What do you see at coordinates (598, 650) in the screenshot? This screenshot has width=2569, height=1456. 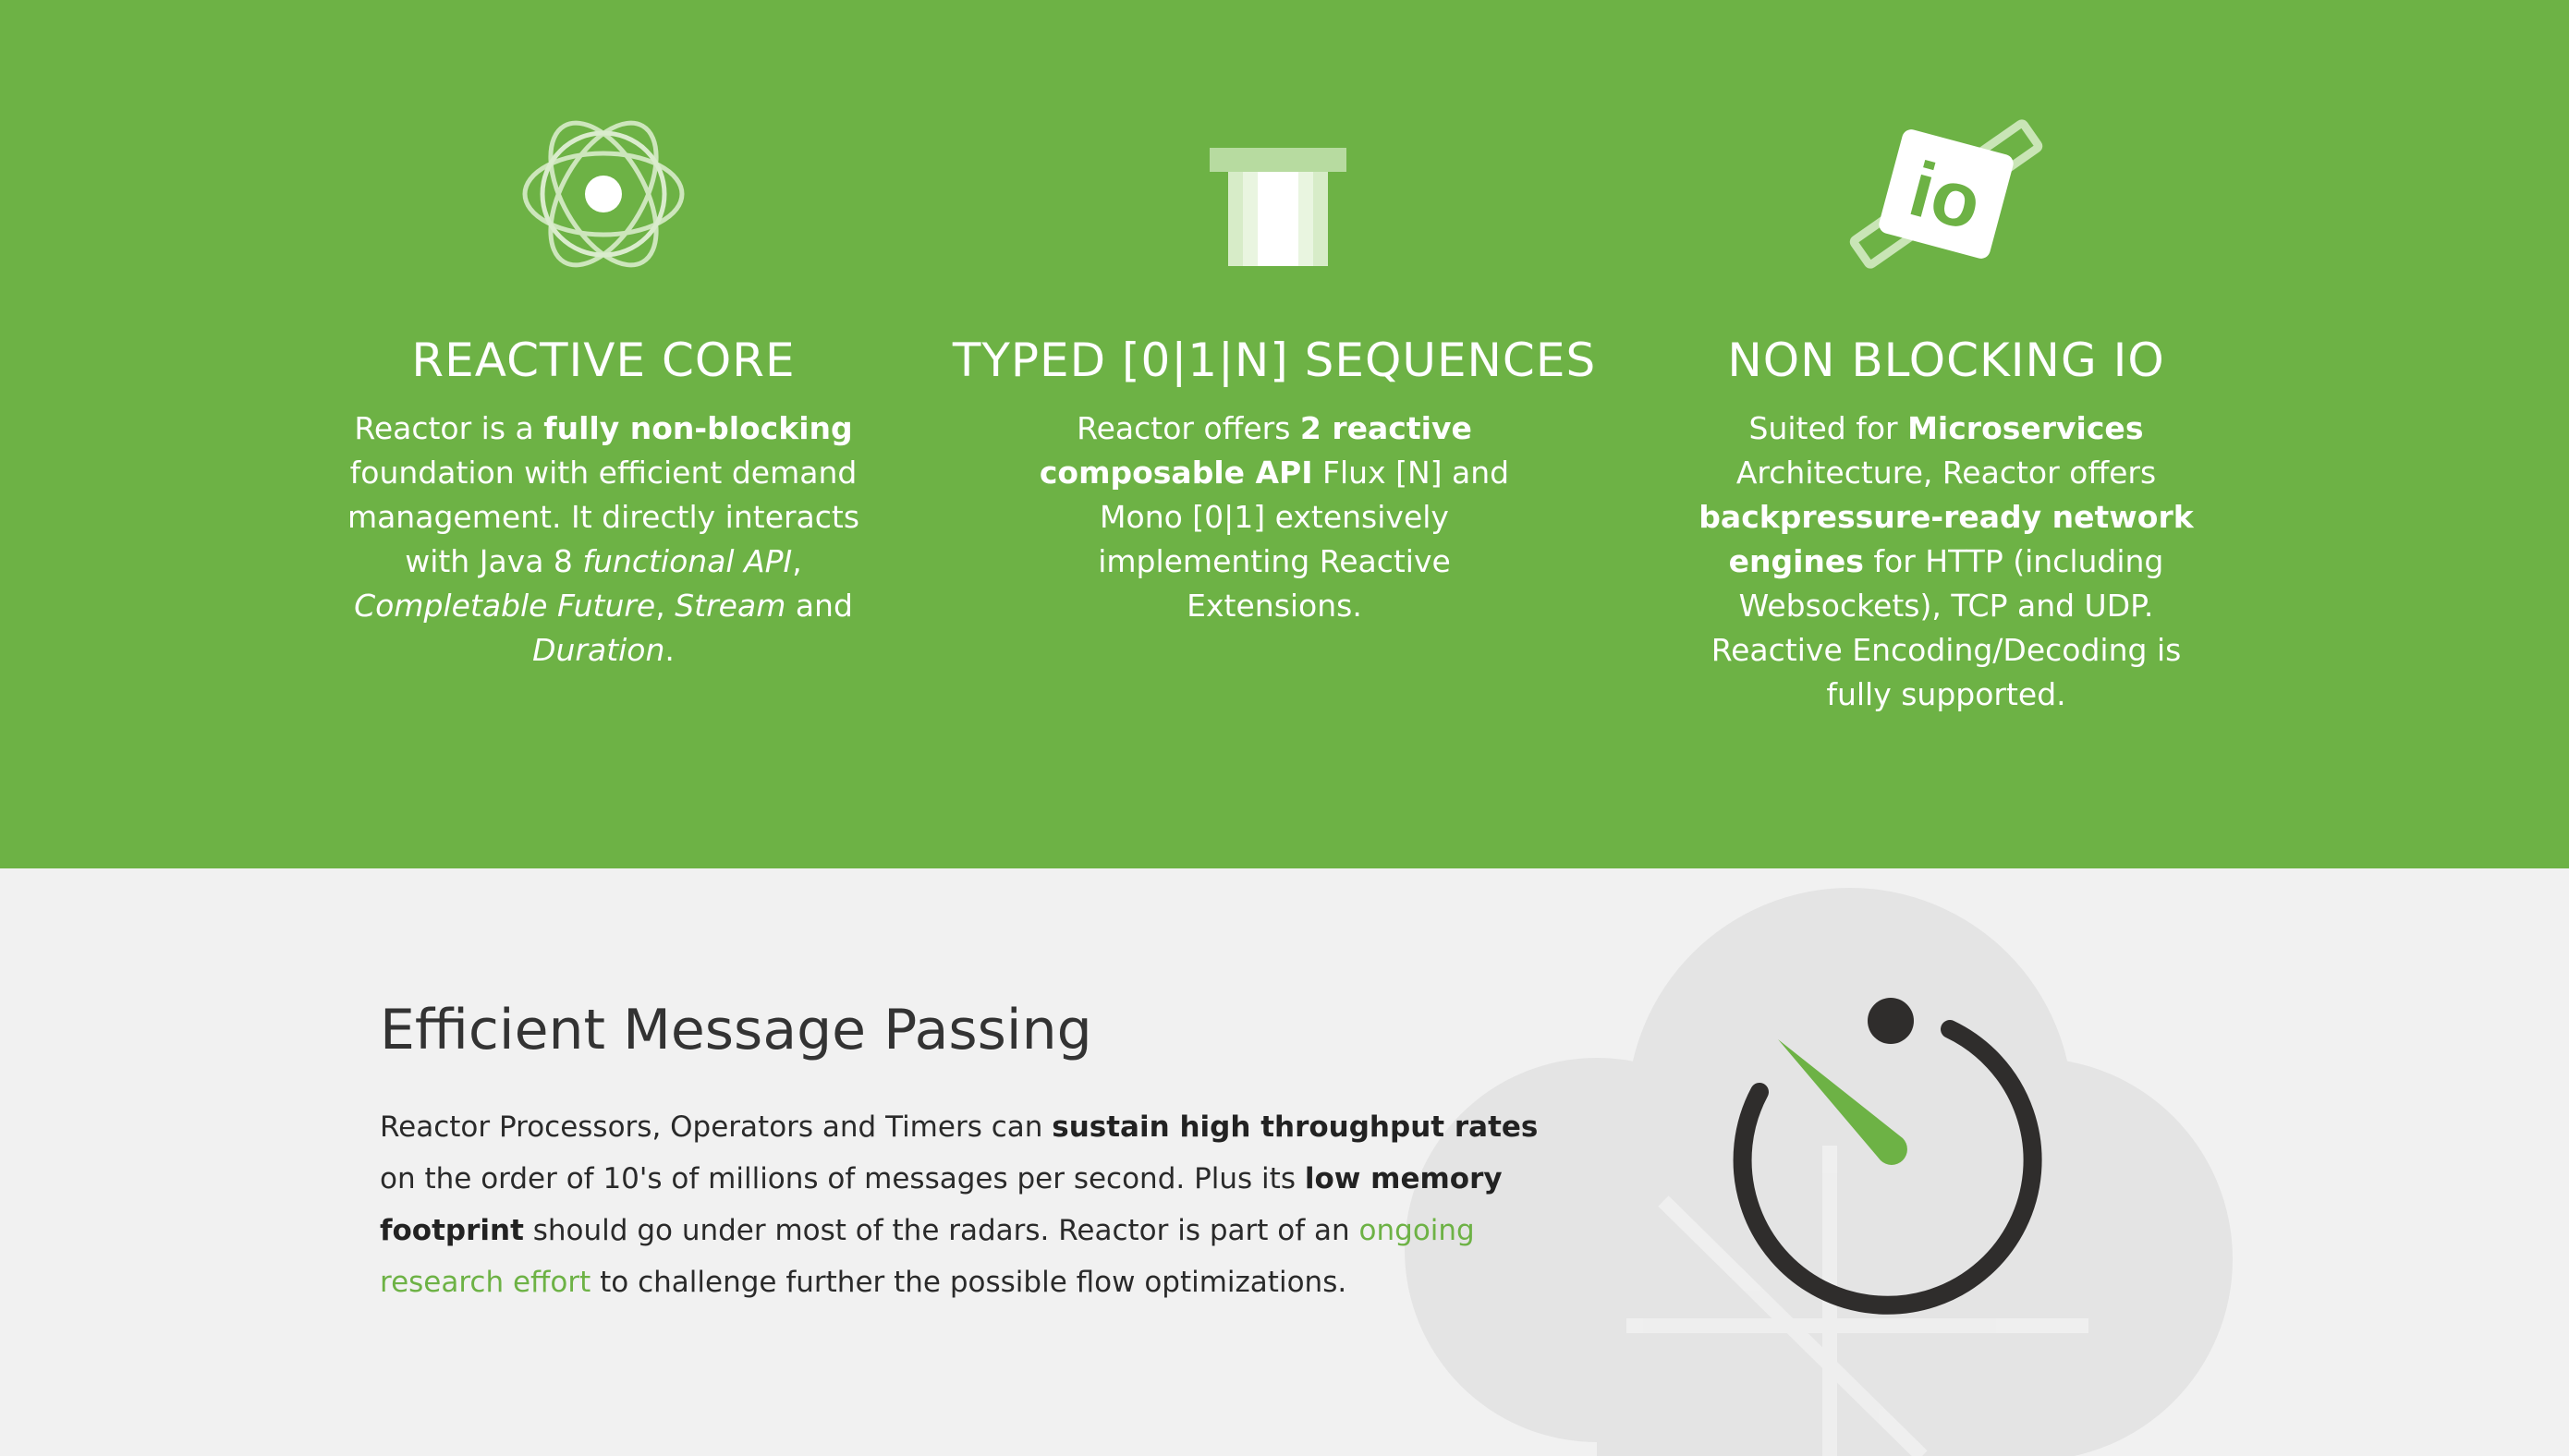 I see `italic-text: Duration` at bounding box center [598, 650].